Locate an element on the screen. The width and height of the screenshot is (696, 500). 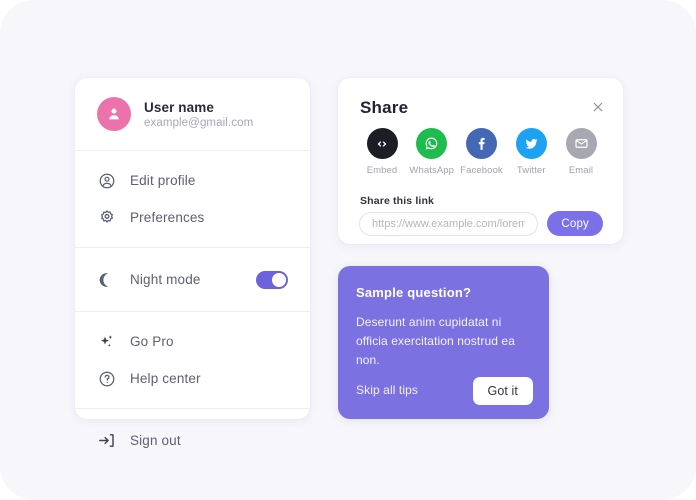
profile-text: User name example@gmail.com is located at coordinates (198, 114).